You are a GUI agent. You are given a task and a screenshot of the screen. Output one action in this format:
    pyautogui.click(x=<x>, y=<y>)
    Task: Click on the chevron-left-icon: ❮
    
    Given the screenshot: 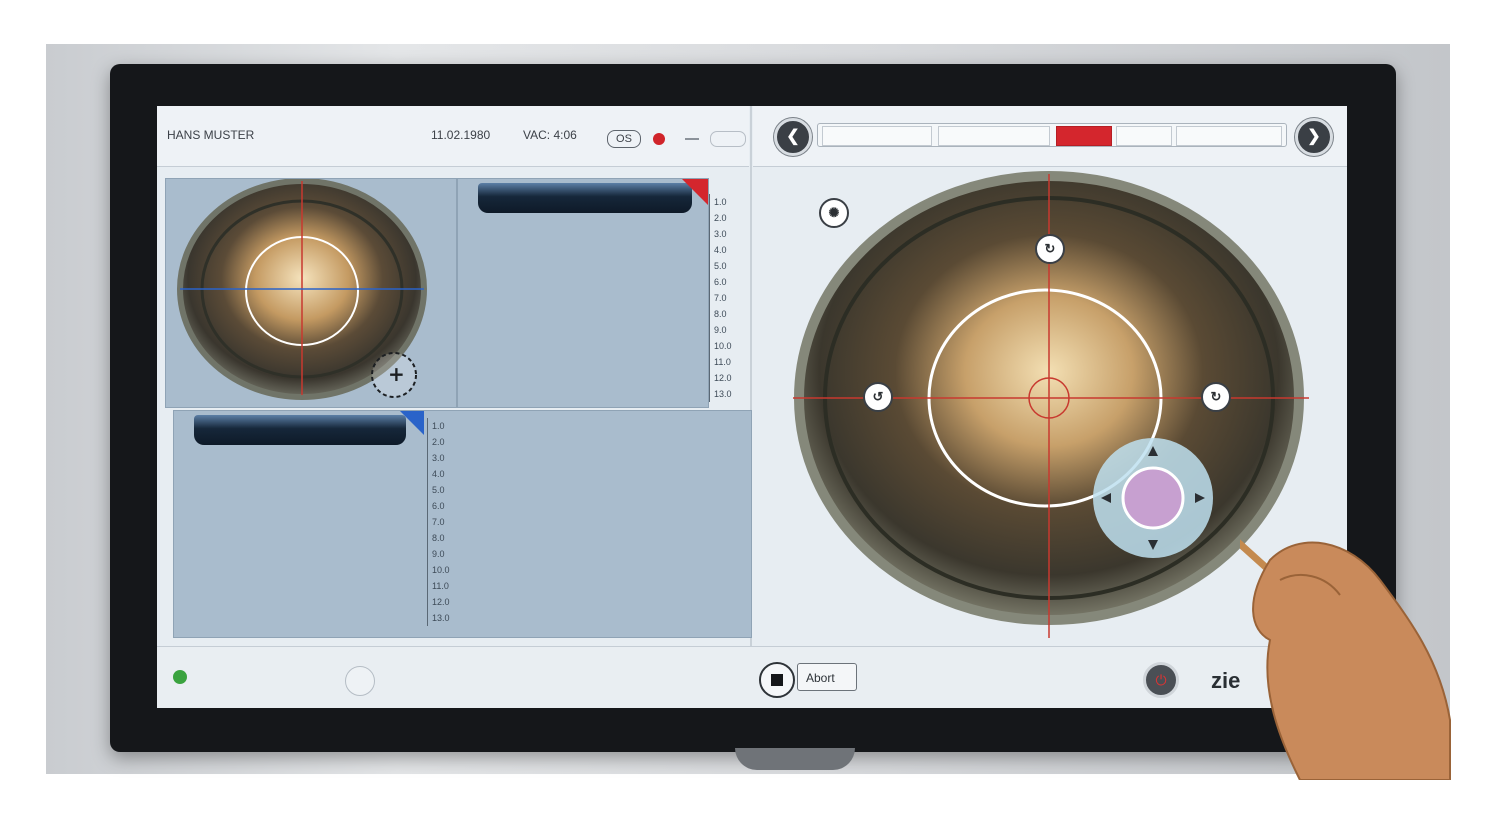 What is the action you would take?
    pyautogui.click(x=793, y=137)
    